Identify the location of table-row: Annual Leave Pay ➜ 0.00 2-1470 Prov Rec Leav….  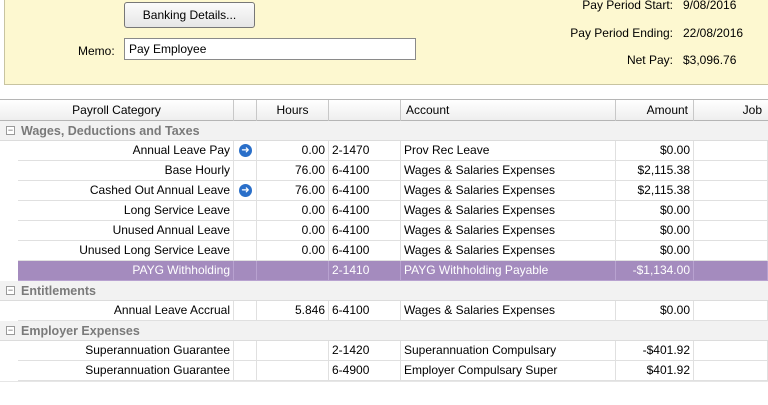
(384, 151).